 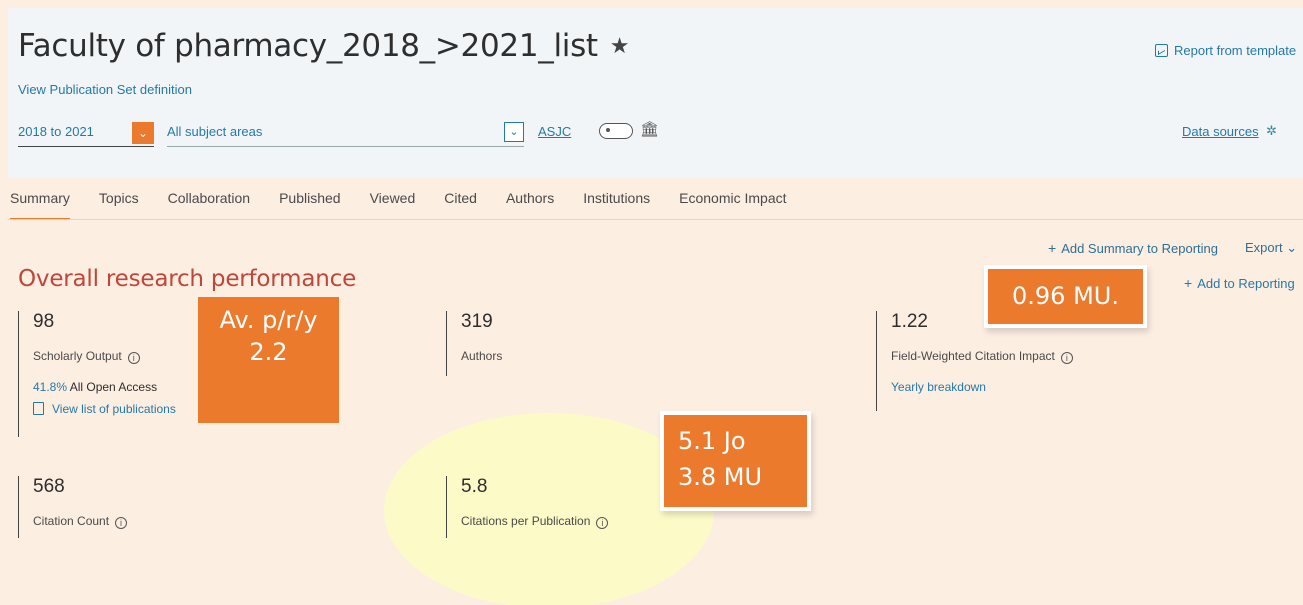 What do you see at coordinates (527, 507) in the screenshot?
I see `metric-citations-per-publication: 5.8 Citations per Publication i` at bounding box center [527, 507].